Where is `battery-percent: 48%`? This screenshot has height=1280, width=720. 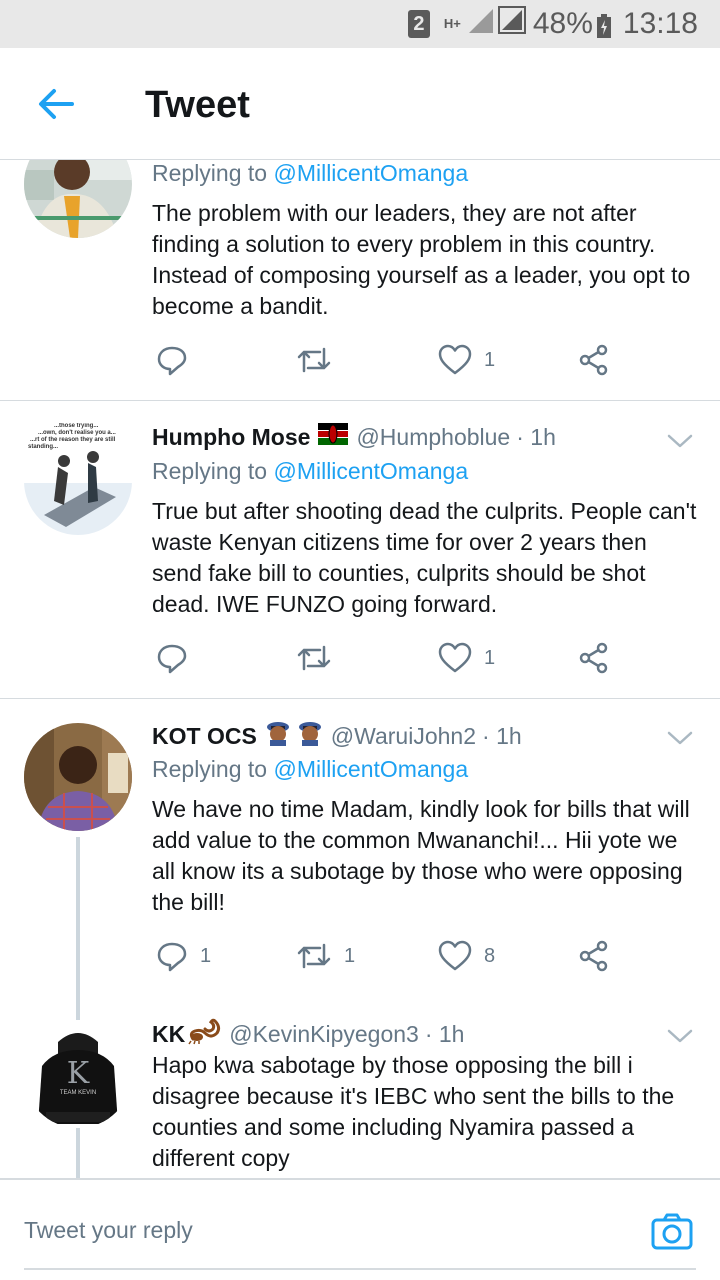 battery-percent: 48% is located at coordinates (562, 23).